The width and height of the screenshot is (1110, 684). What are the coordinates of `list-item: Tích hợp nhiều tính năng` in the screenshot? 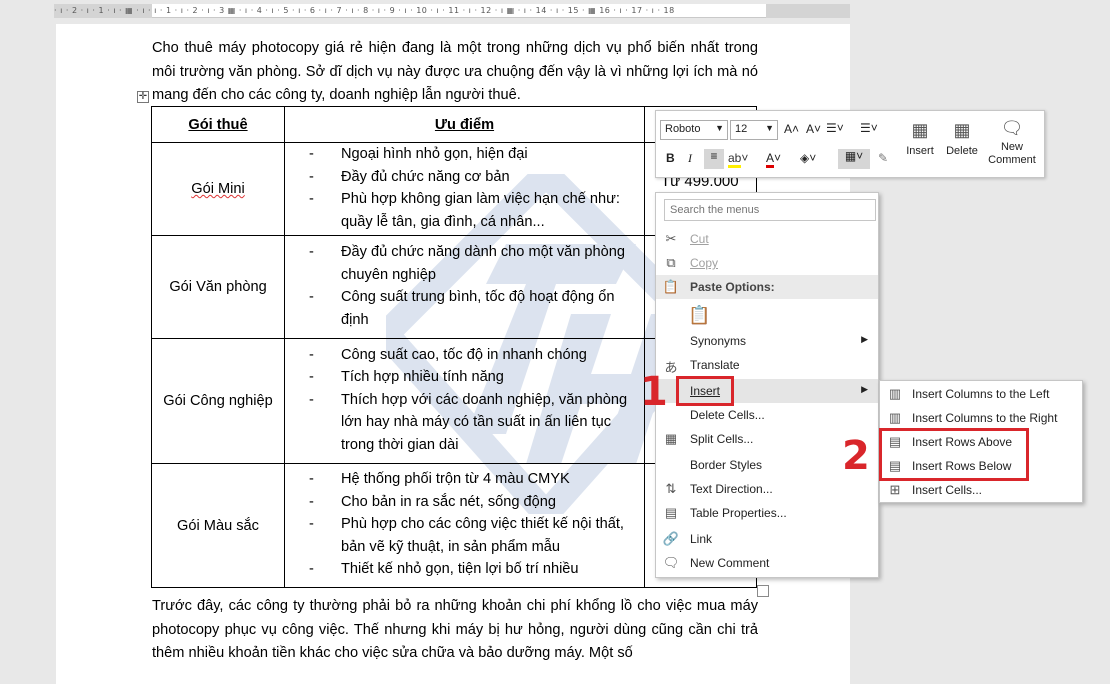 It's located at (476, 377).